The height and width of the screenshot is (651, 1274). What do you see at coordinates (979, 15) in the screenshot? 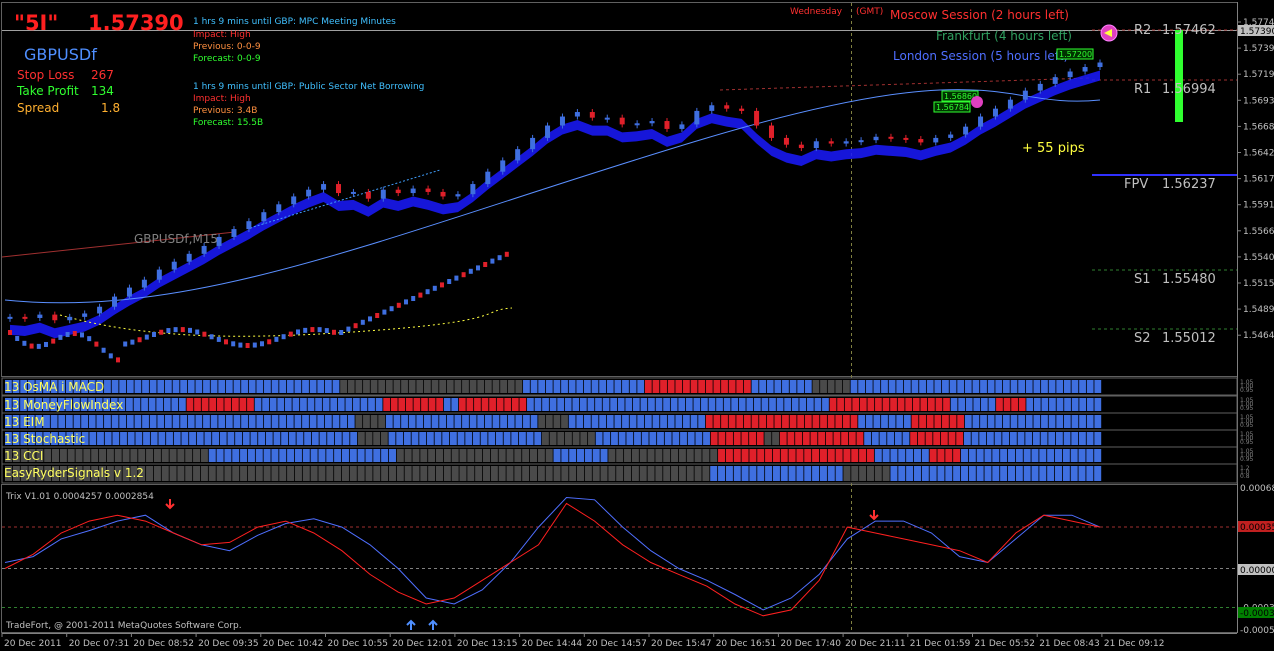
I see `moscow-session: Moscow Session (2 hours left)` at bounding box center [979, 15].